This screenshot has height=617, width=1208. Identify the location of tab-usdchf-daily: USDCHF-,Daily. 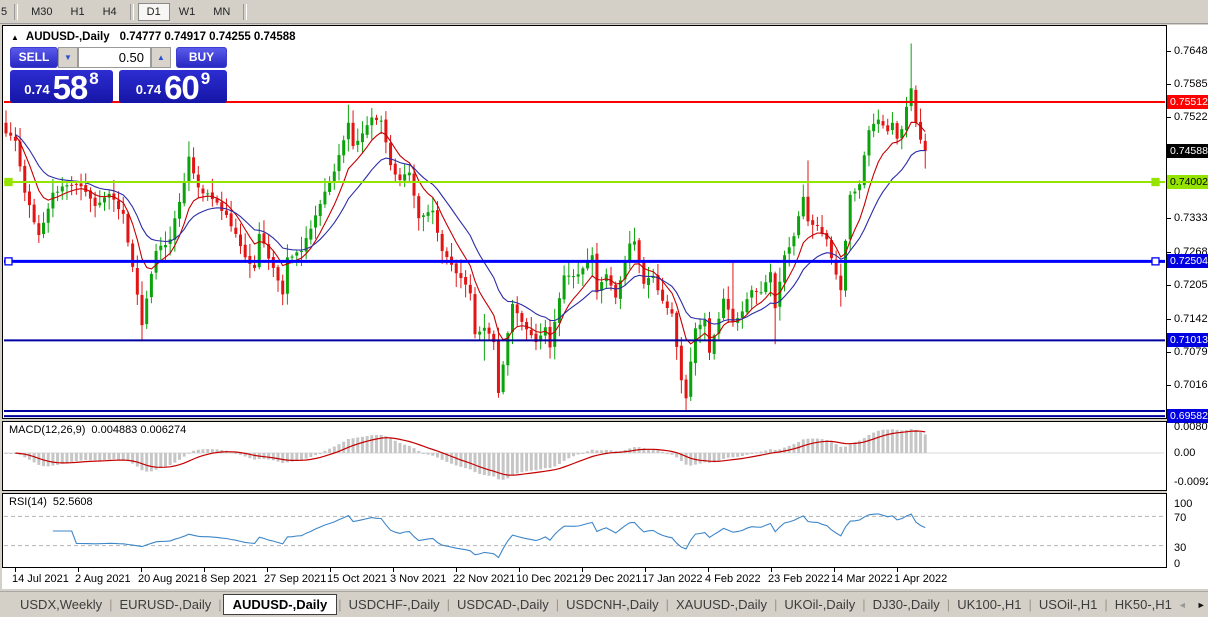
(394, 604).